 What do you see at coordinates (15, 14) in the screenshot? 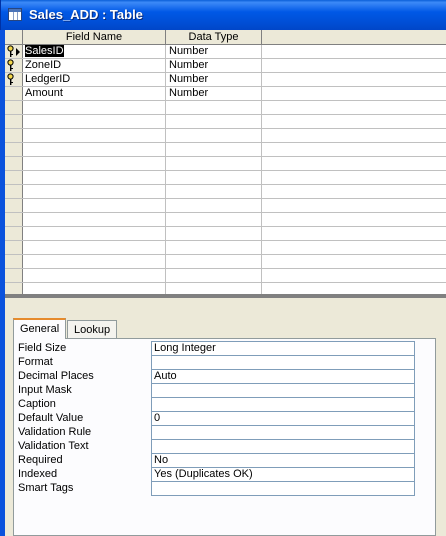
I see `table-icon` at bounding box center [15, 14].